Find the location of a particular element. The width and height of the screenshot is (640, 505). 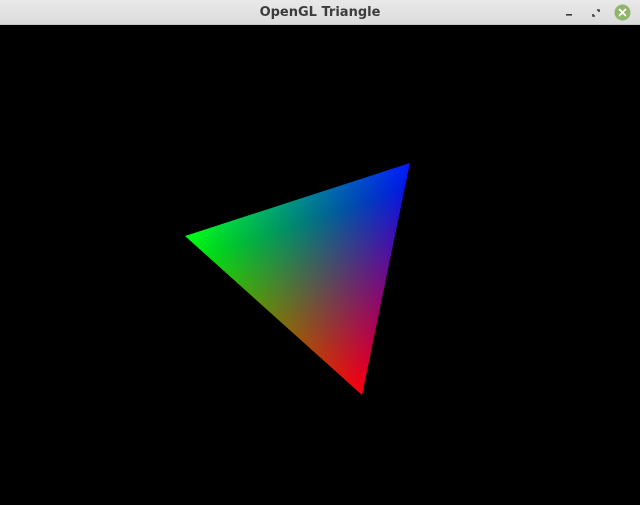

window-controls is located at coordinates (595, 12).